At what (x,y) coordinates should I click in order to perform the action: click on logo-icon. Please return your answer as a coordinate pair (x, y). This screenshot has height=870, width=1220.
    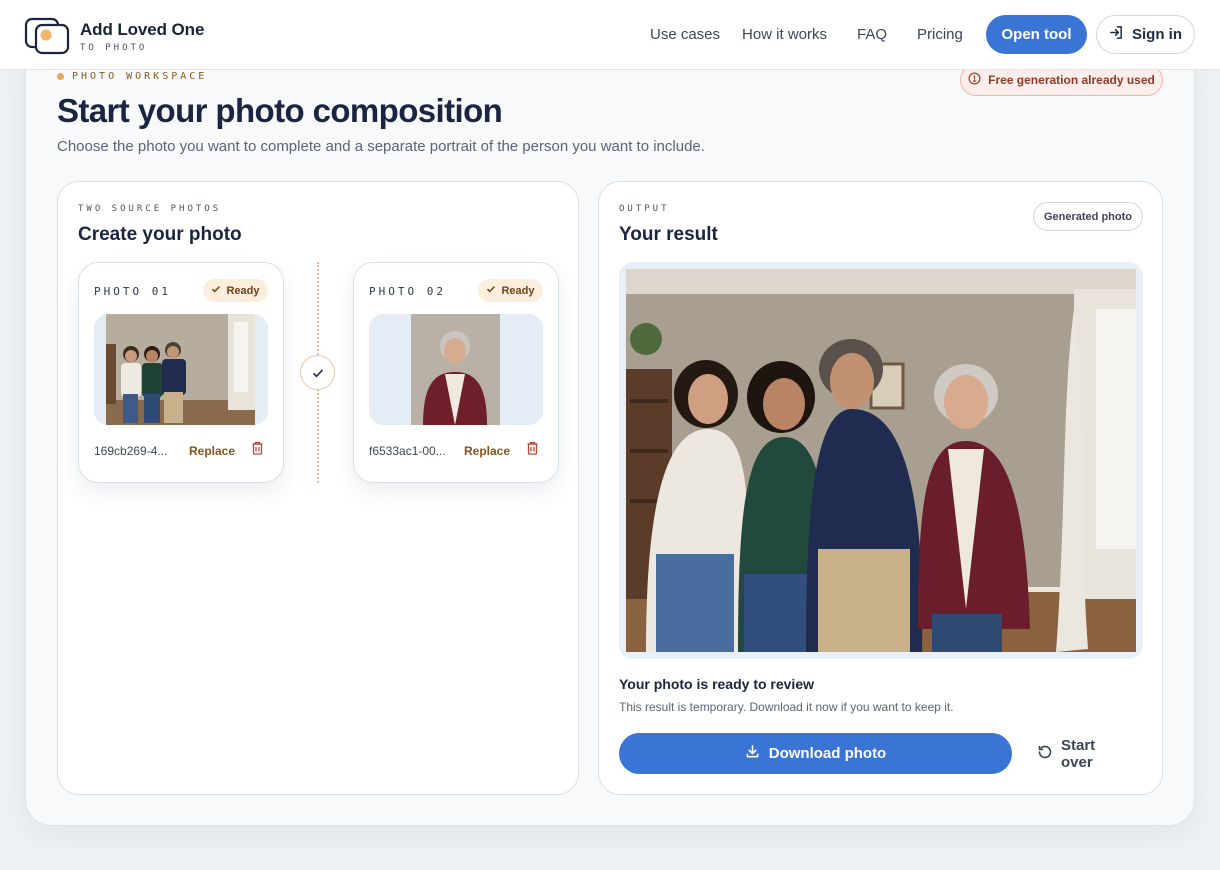
    Looking at the image, I should click on (47, 36).